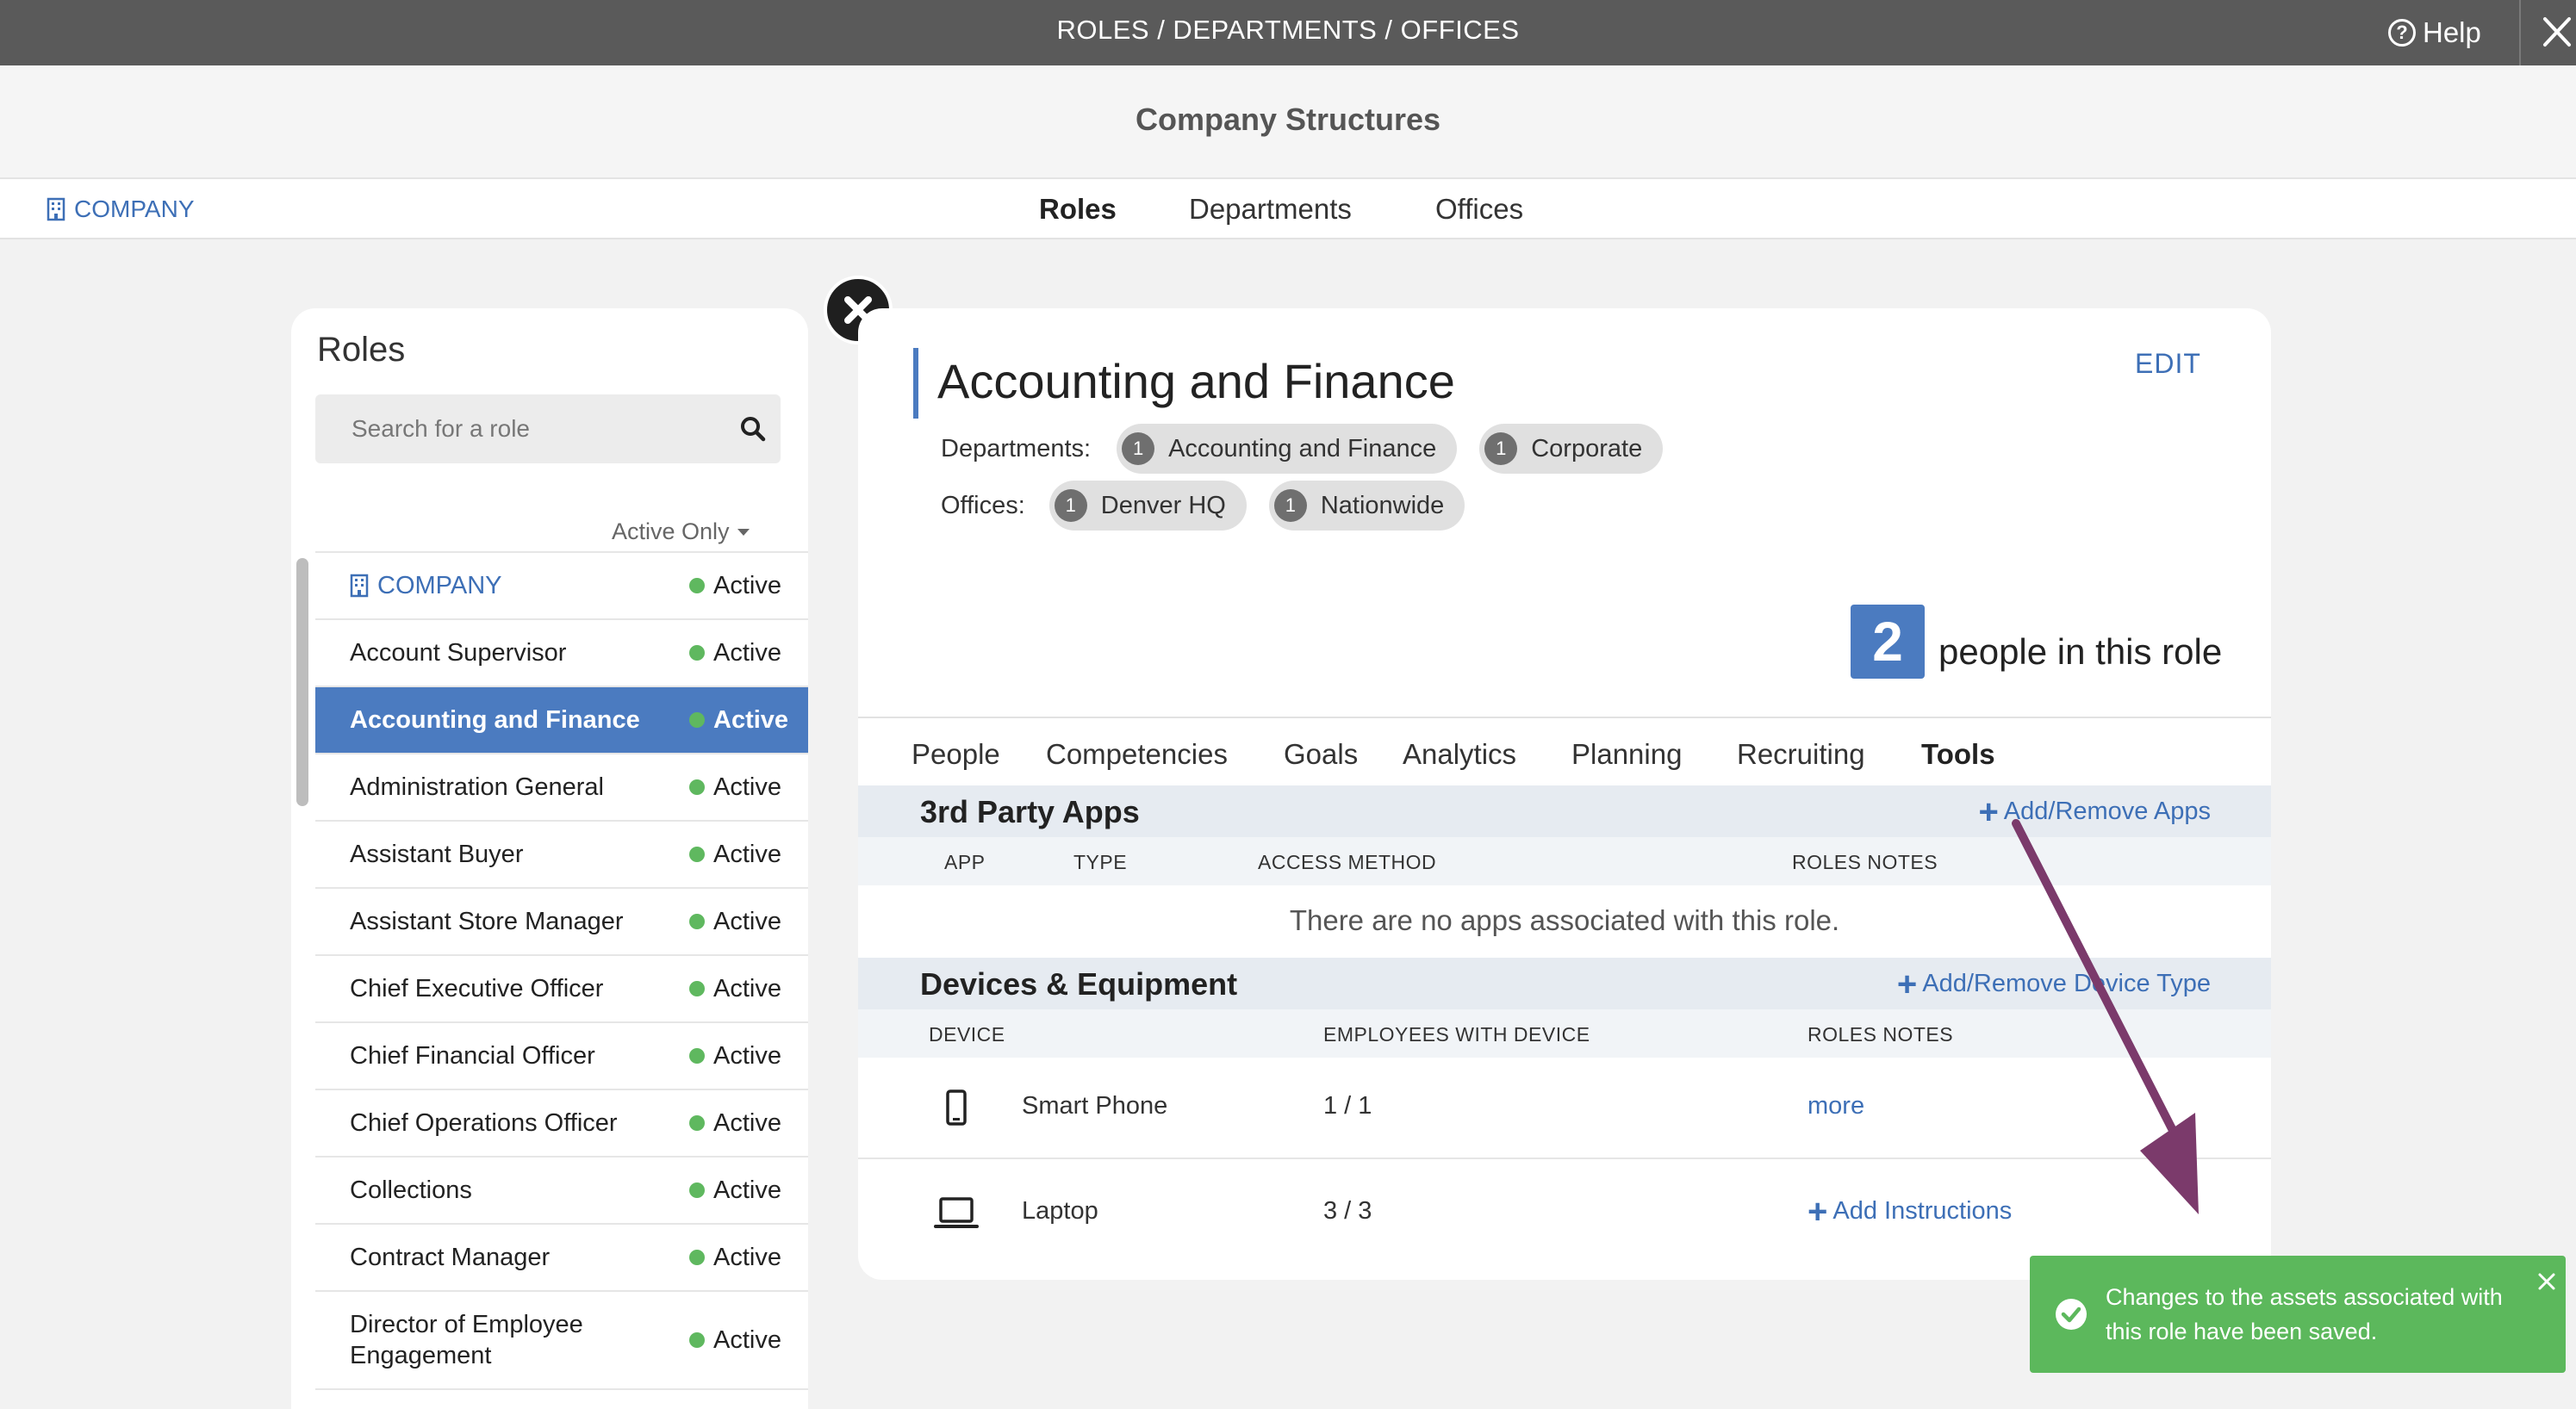 The width and height of the screenshot is (2576, 1409). Describe the element at coordinates (2054, 984) in the screenshot. I see `add-remove-device-type-button: + Add/Remove Device Type` at that location.